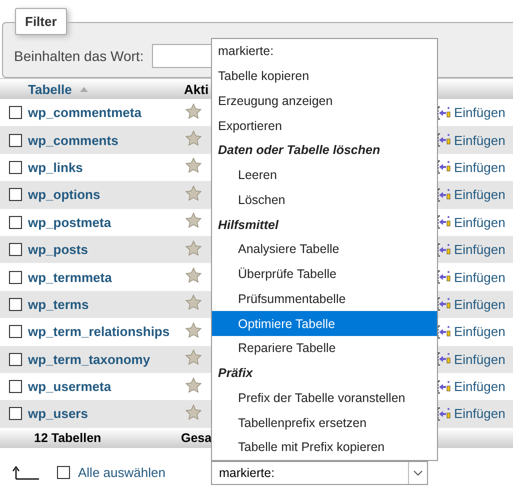 The image size is (513, 495). What do you see at coordinates (106, 89) in the screenshot?
I see `column-header: Tabelle` at bounding box center [106, 89].